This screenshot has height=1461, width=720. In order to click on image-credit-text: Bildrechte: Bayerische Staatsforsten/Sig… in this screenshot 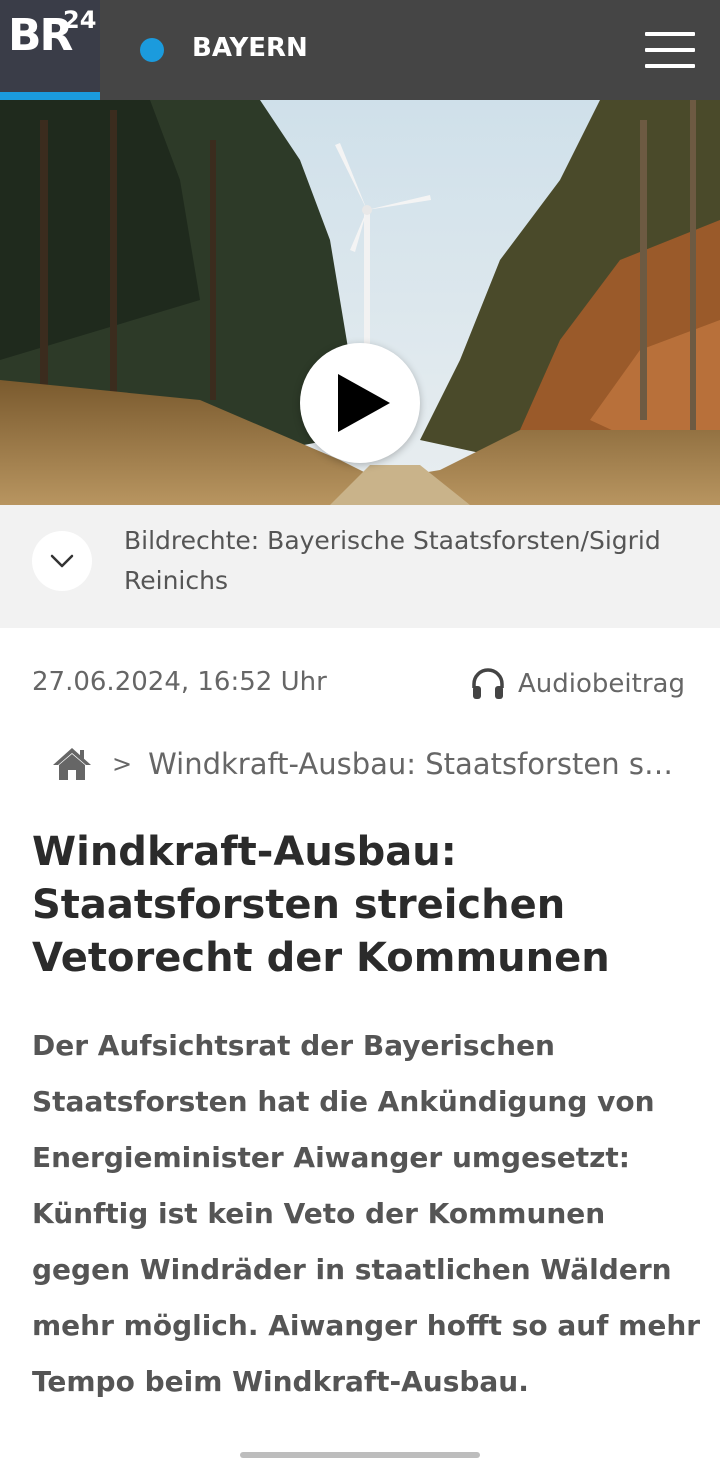, I will do `click(392, 560)`.